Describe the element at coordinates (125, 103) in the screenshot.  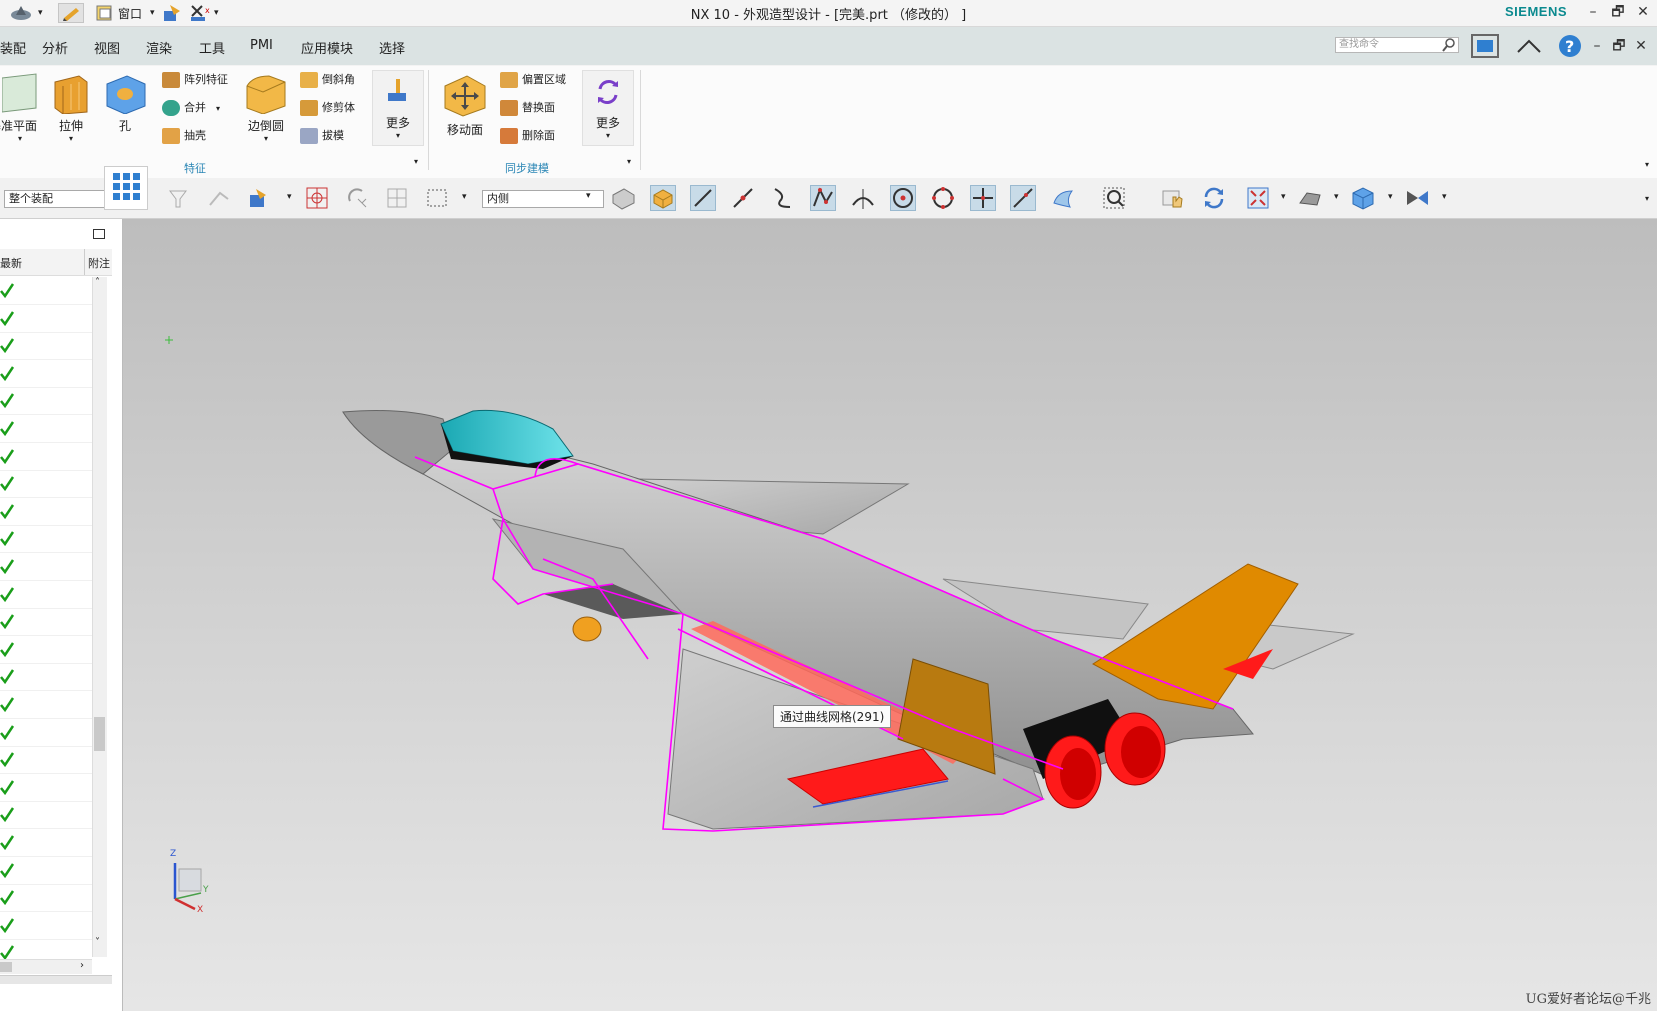
I see `hole-button: 孔` at that location.